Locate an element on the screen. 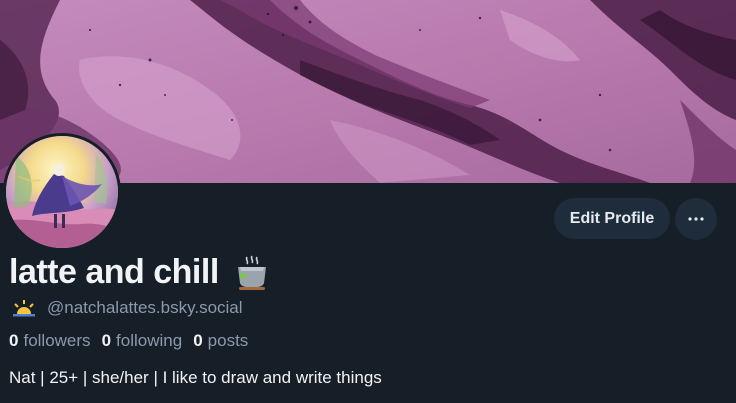 This screenshot has width=736, height=403. followers-label: followers is located at coordinates (57, 340).